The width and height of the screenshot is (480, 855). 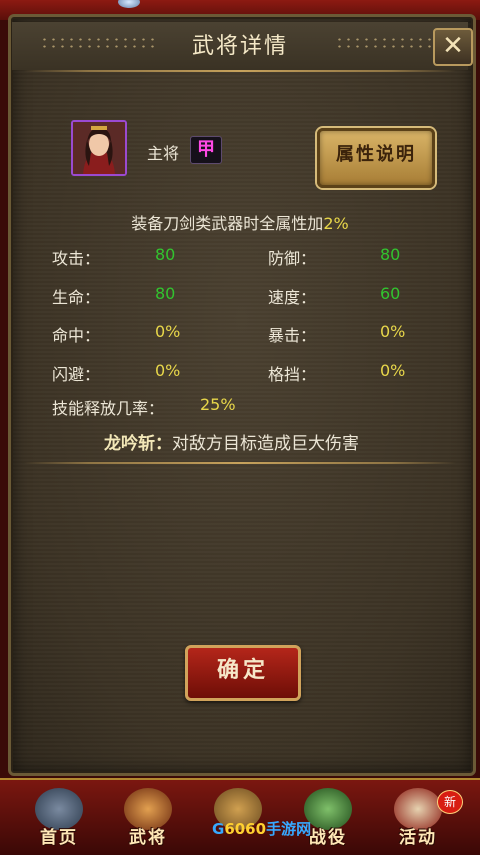 I want to click on nav-item-general: 武将, so click(x=148, y=821).